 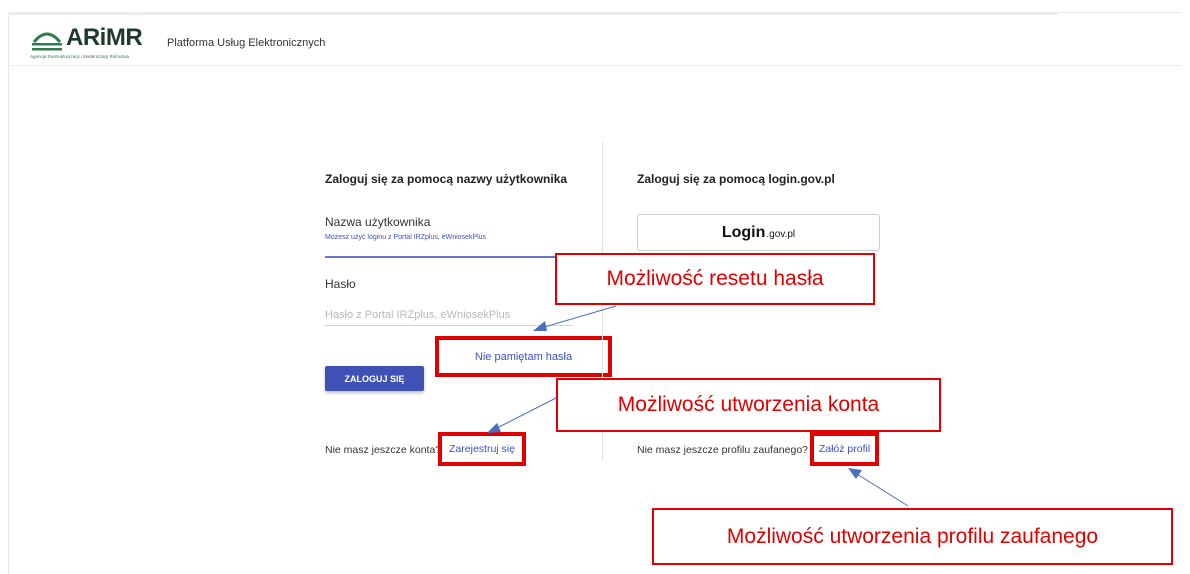 What do you see at coordinates (781, 234) in the screenshot?
I see `login-gov-logo-suffix: .gov.pl` at bounding box center [781, 234].